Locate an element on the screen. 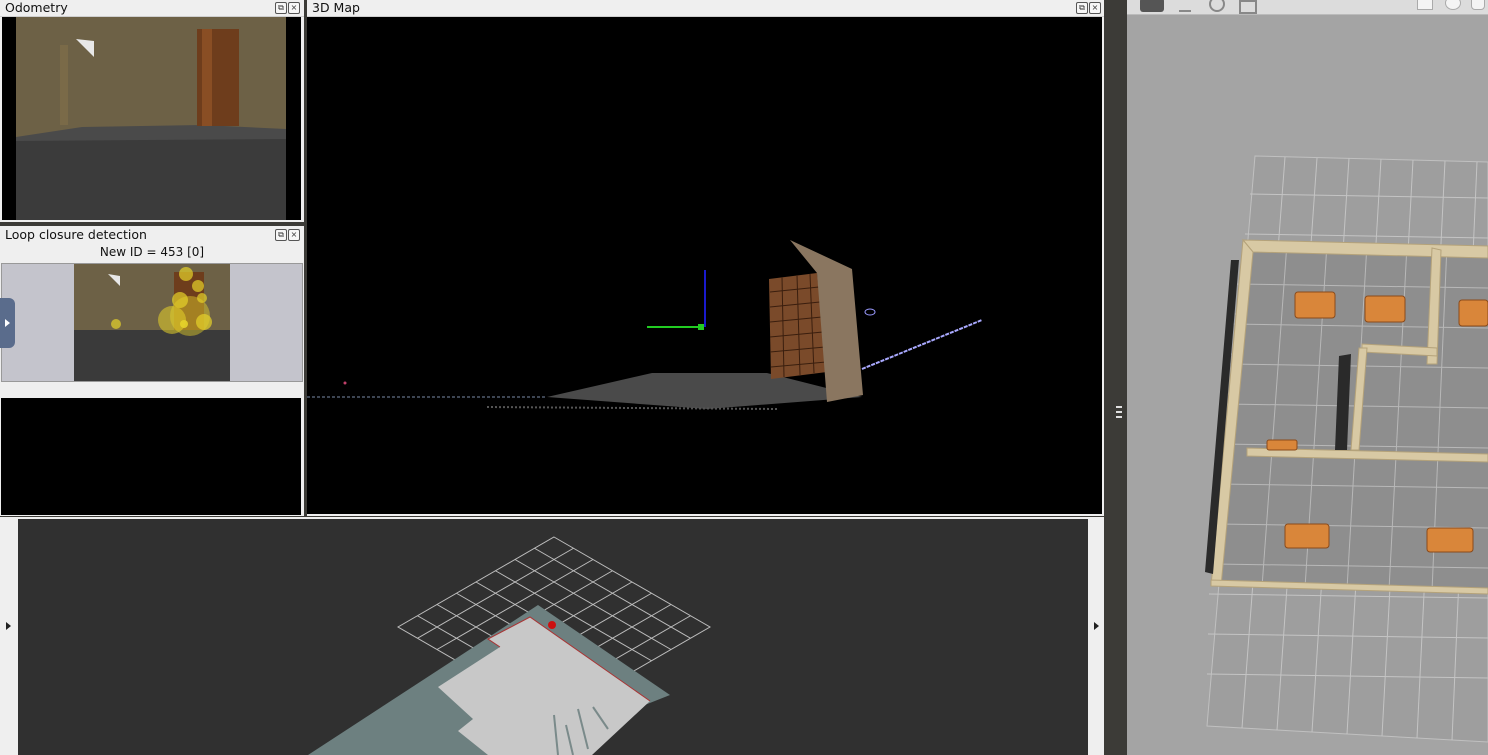 The height and width of the screenshot is (755, 1488). floor-points is located at coordinates (704, 391).